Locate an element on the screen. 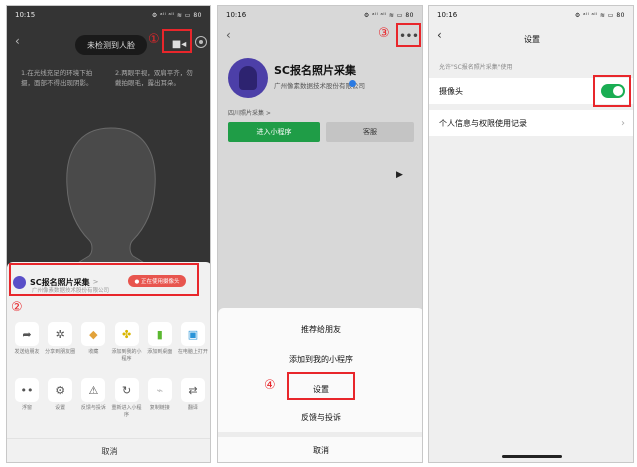 The height and width of the screenshot is (467, 637). forward-icon: ➦ is located at coordinates (27, 334).